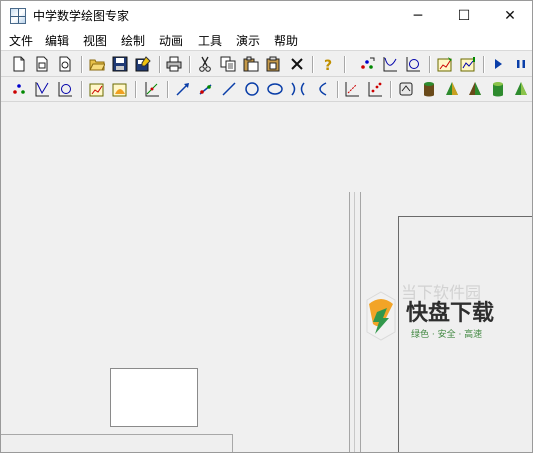 This screenshot has width=533, height=453. Describe the element at coordinates (321, 89) in the screenshot. I see `parabola-icon` at that location.